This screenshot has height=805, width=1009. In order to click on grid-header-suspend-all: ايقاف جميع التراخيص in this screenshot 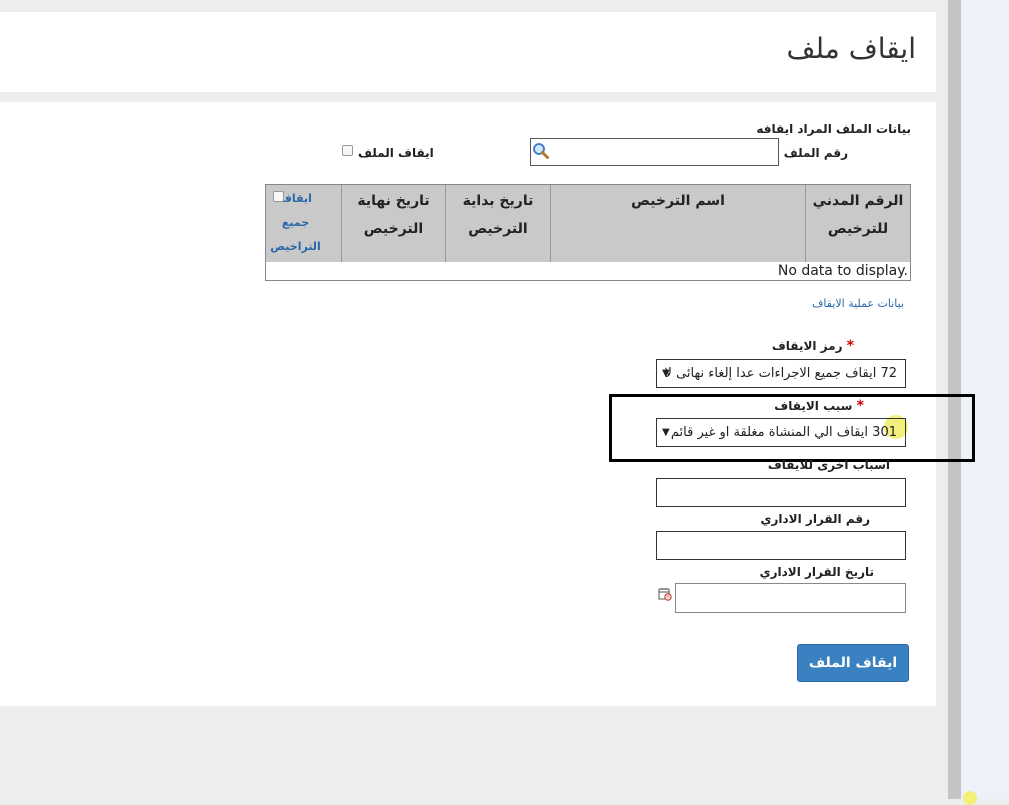, I will do `click(303, 223)`.